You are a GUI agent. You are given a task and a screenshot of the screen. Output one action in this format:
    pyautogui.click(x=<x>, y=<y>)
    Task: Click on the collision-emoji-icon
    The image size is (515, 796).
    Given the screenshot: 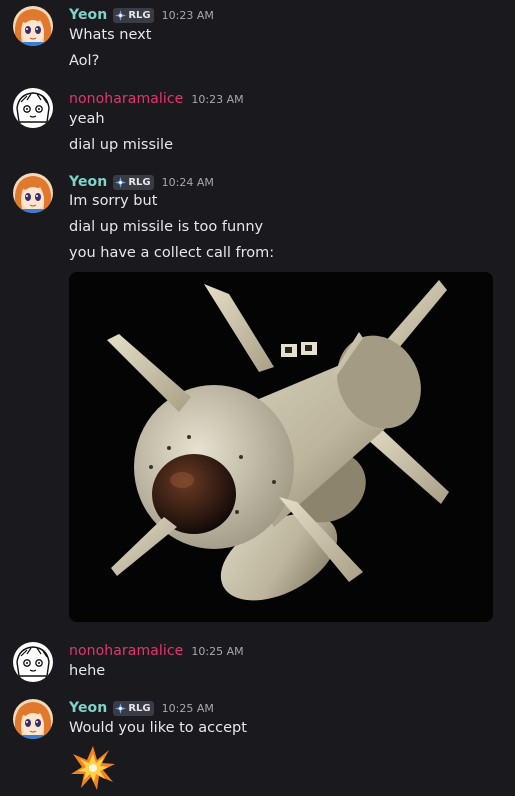 What is the action you would take?
    pyautogui.click(x=93, y=768)
    